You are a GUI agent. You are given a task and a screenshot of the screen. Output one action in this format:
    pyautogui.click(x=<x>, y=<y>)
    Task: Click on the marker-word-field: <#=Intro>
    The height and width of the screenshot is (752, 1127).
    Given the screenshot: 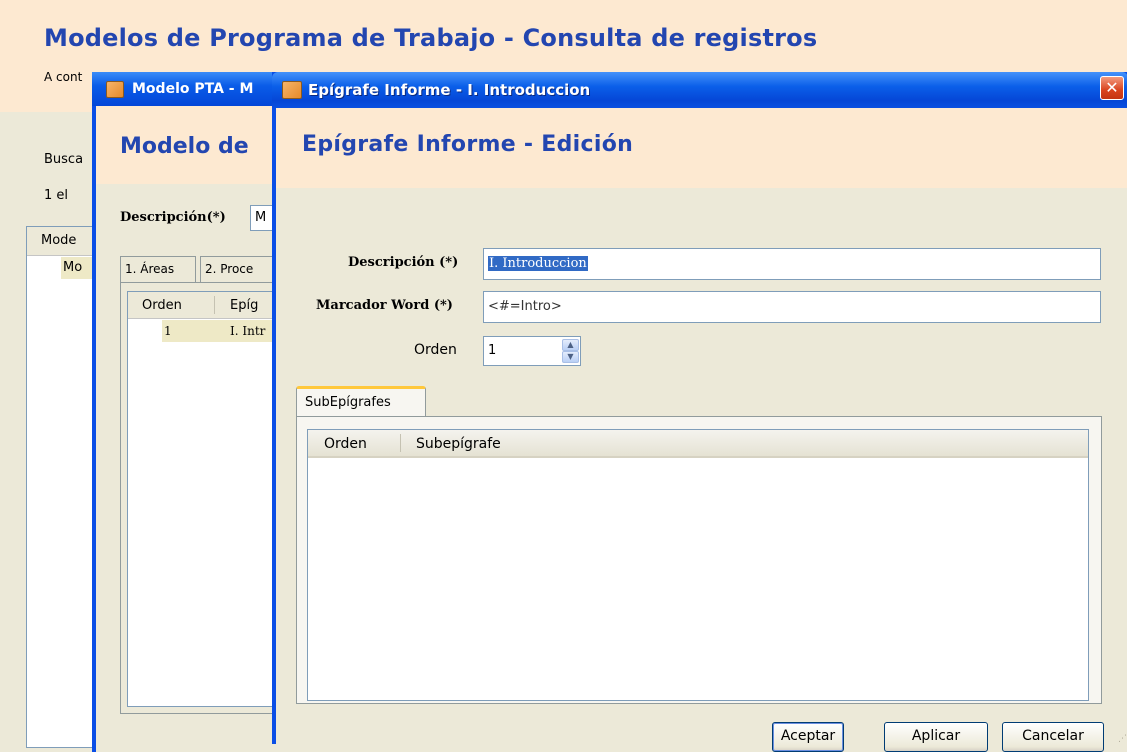 What is the action you would take?
    pyautogui.click(x=792, y=307)
    